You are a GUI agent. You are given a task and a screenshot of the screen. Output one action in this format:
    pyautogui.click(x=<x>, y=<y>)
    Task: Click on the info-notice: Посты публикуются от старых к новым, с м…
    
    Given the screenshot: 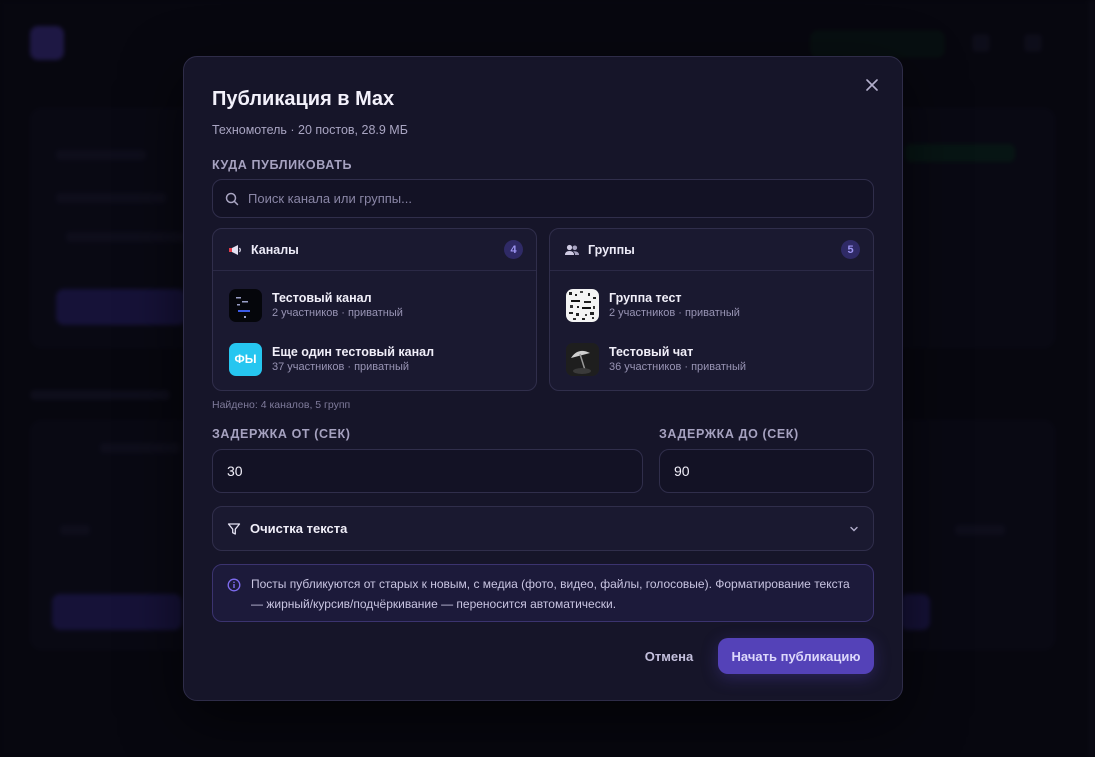 What is the action you would take?
    pyautogui.click(x=543, y=593)
    